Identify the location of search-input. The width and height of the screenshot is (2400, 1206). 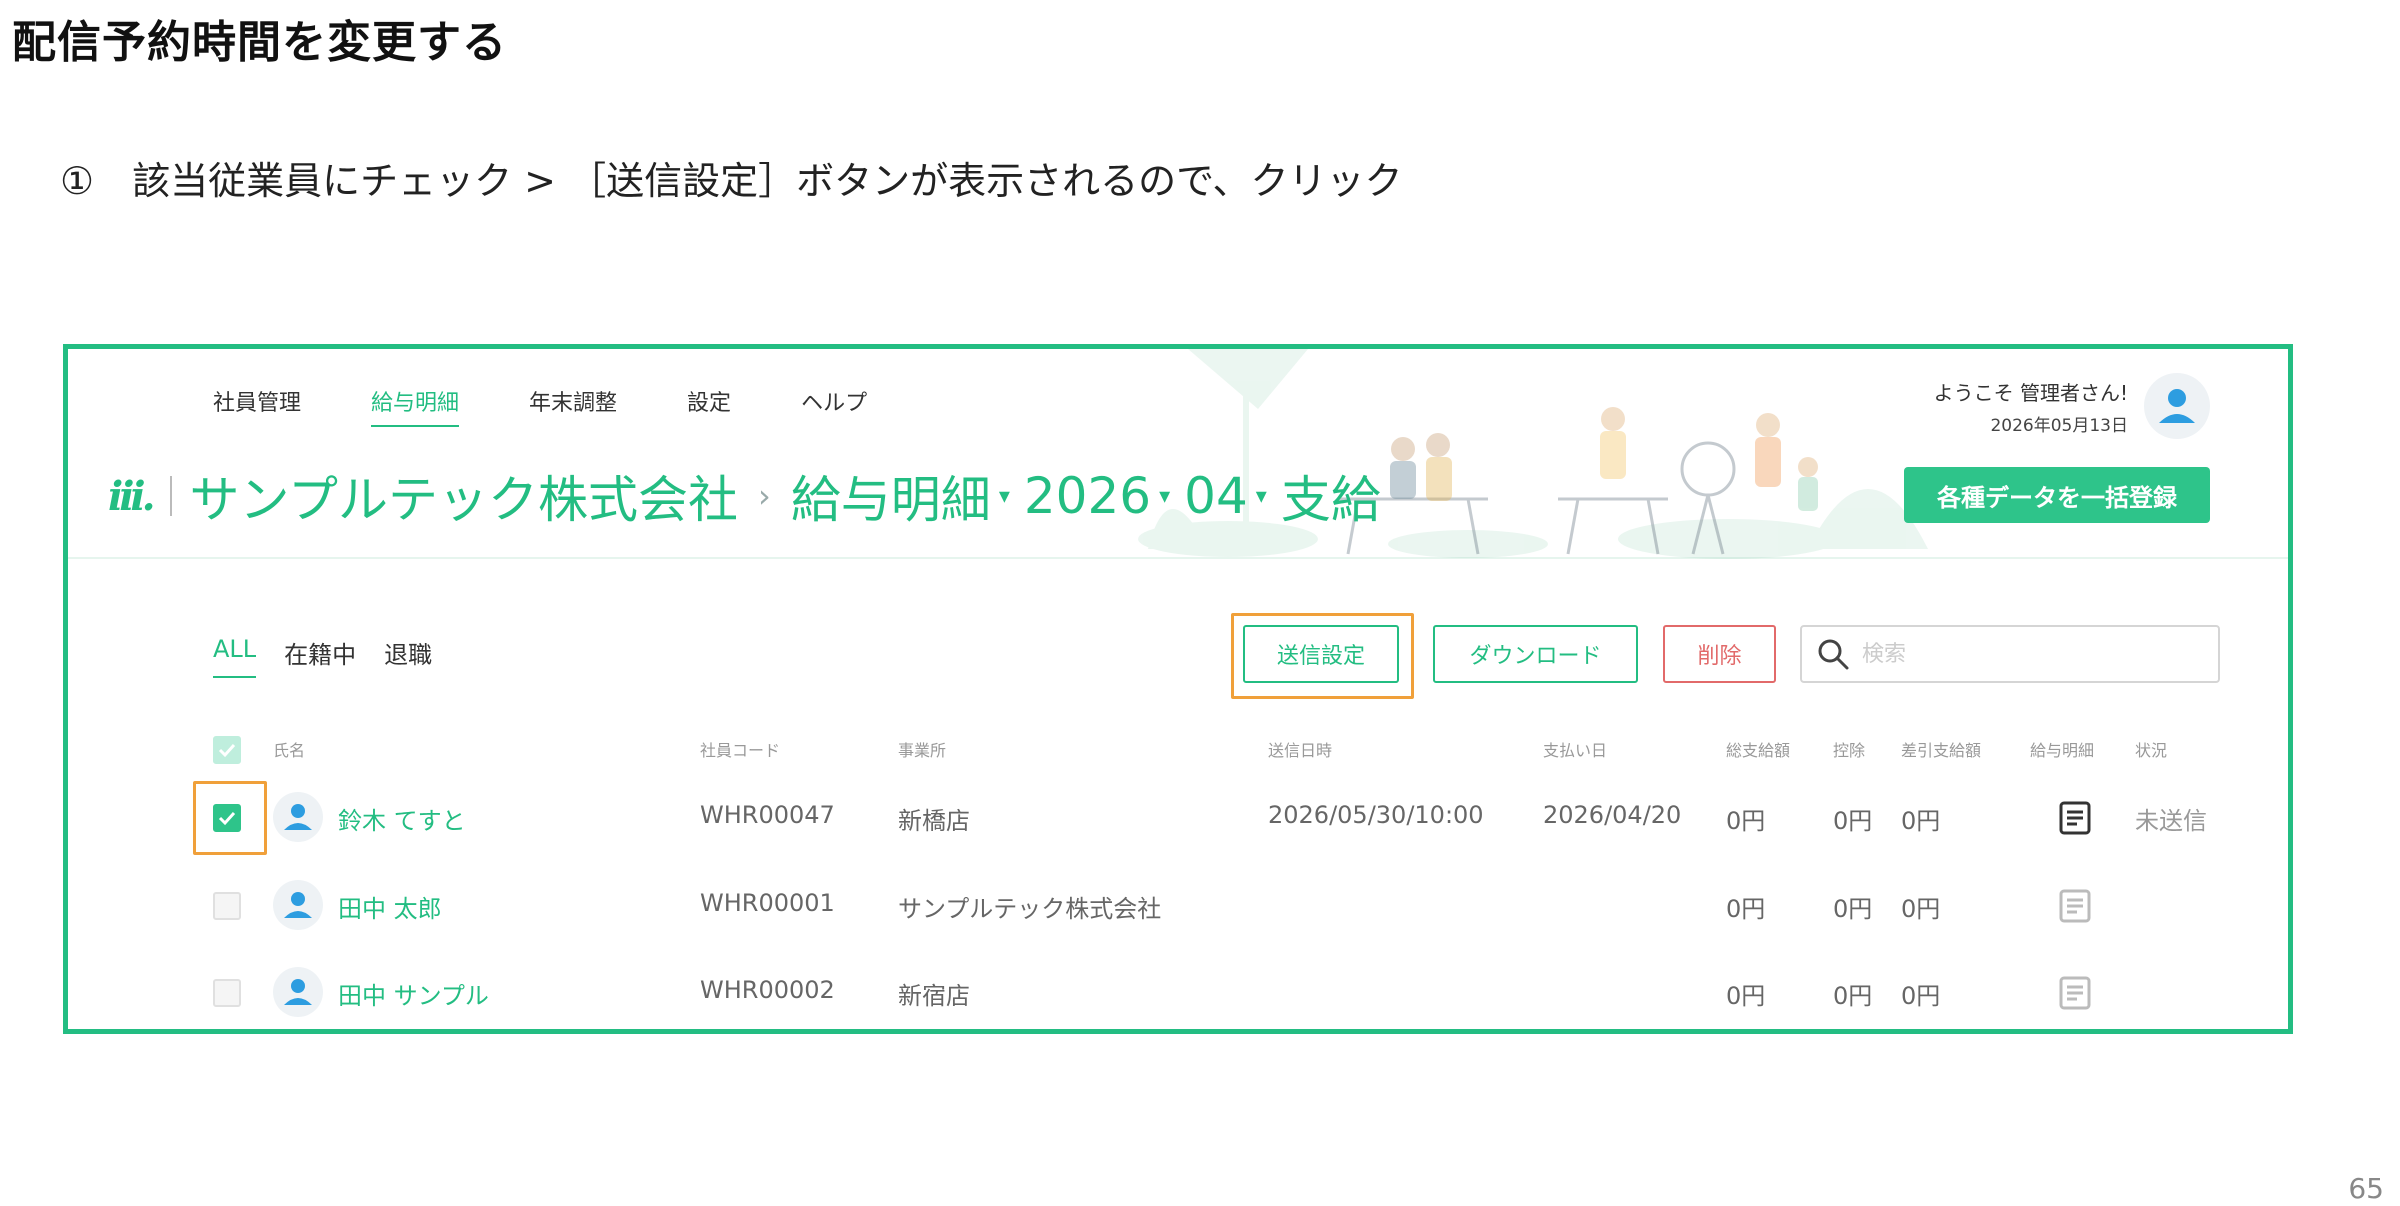
(2027, 654).